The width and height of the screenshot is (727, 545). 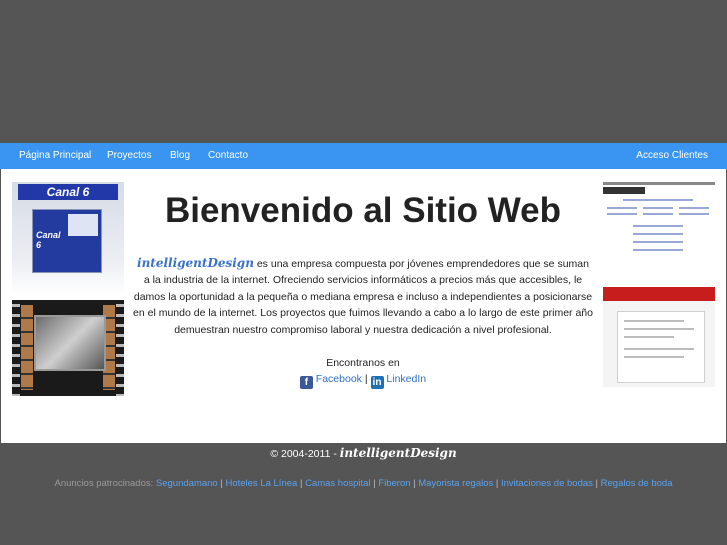 I want to click on site1-header, so click(x=624, y=190).